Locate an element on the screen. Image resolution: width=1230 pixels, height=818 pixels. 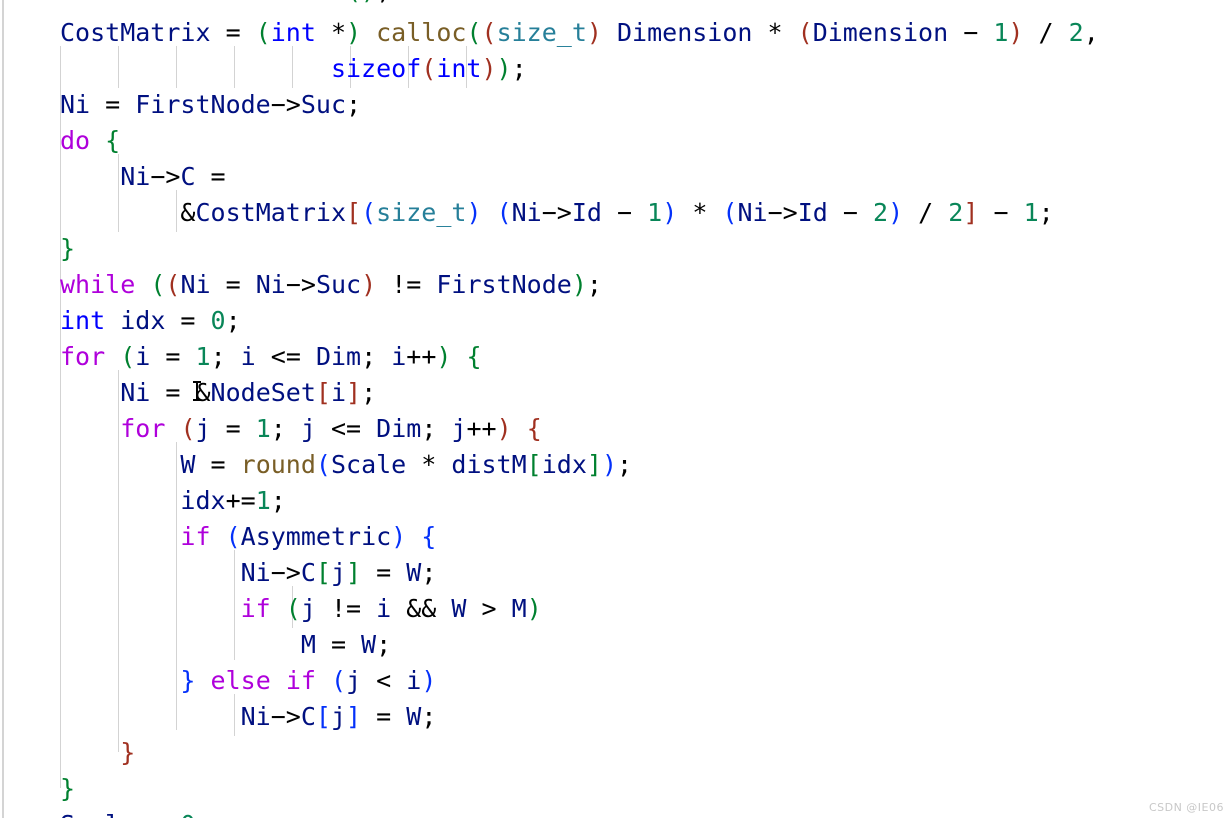
code-token: / is located at coordinates (1046, 32).